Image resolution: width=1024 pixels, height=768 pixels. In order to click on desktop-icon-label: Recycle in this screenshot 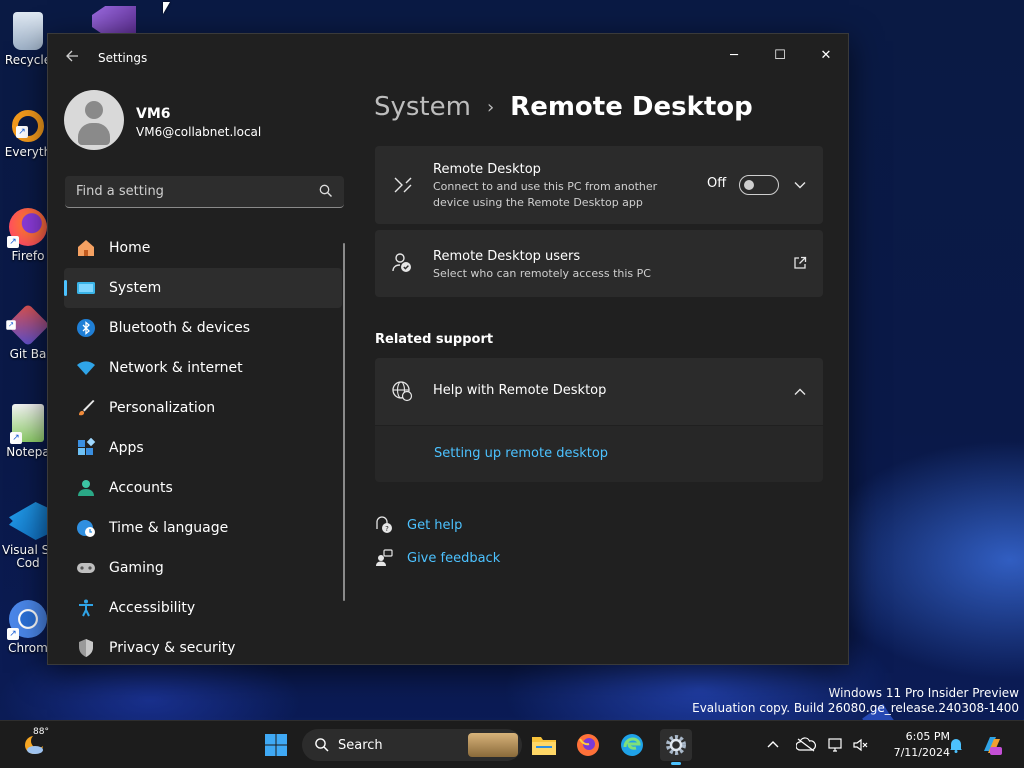, I will do `click(28, 60)`.